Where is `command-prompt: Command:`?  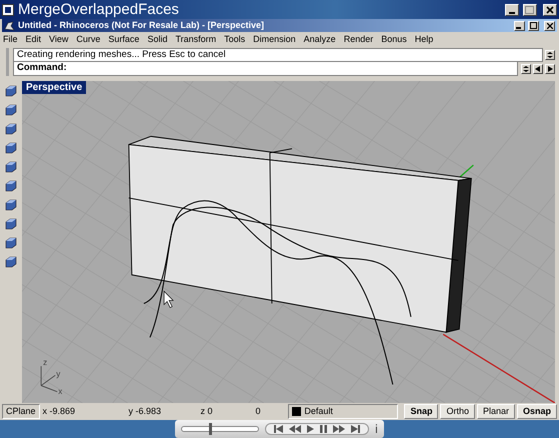 command-prompt: Command: is located at coordinates (265, 69).